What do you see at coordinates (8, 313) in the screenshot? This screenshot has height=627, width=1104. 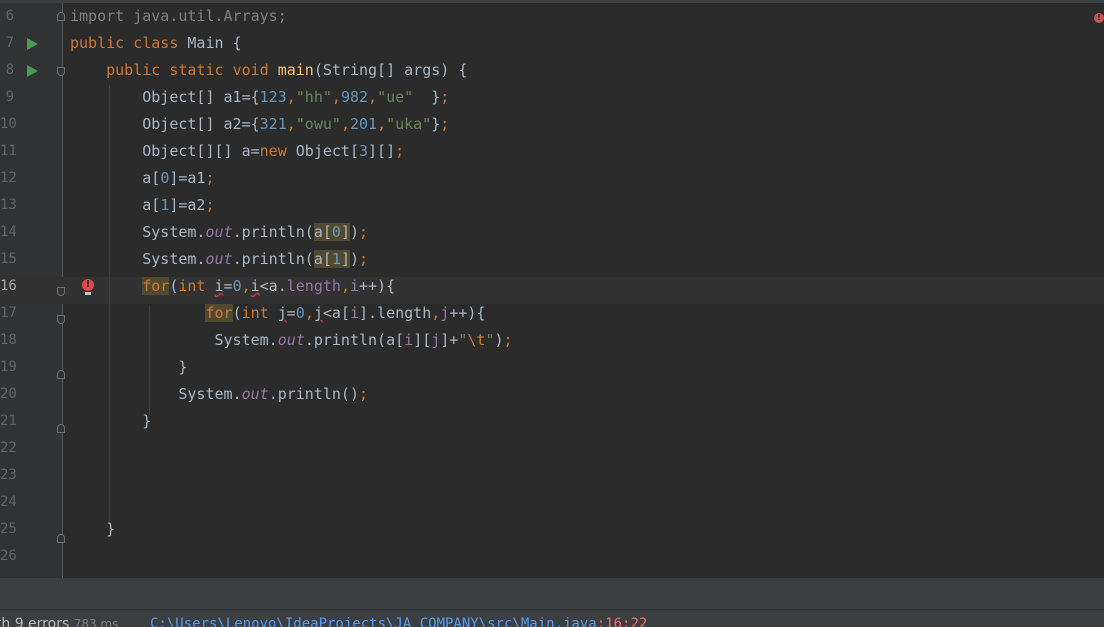 I see `line-number: 17` at bounding box center [8, 313].